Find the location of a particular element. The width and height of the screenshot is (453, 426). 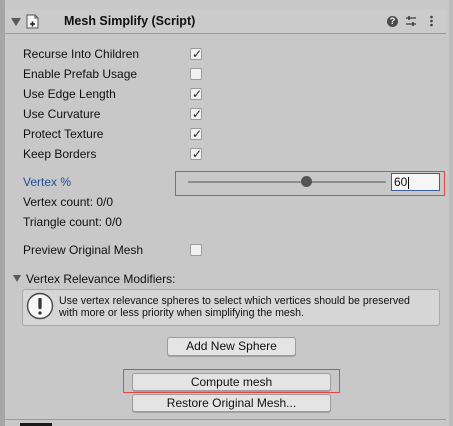

add-sphere-button: Add New Sphere is located at coordinates (231, 346).